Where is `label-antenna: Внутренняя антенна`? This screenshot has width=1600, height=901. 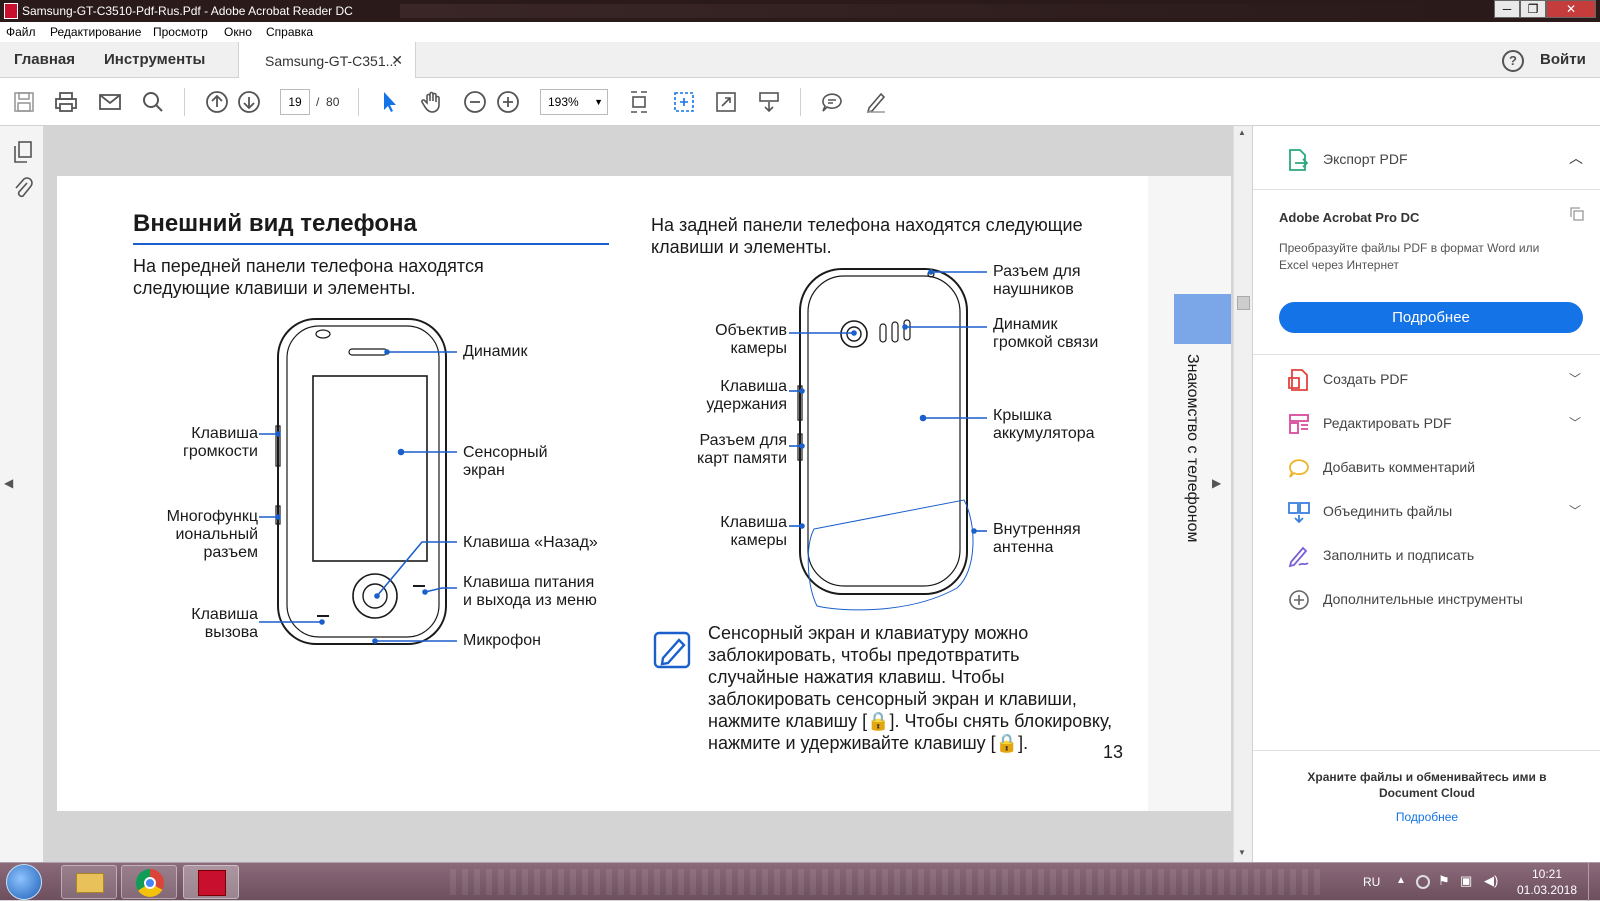 label-antenna: Внутренняя антенна is located at coordinates (1037, 539).